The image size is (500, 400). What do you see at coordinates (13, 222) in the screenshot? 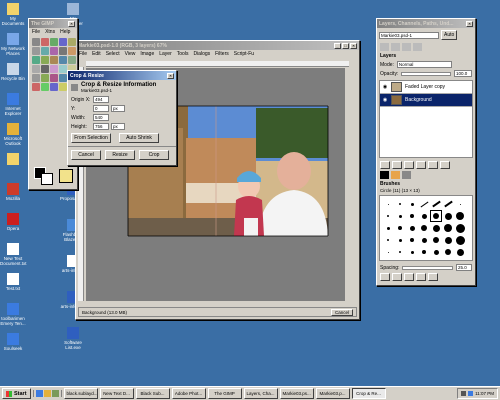
I see `desktop-icon: Opera` at bounding box center [13, 222].